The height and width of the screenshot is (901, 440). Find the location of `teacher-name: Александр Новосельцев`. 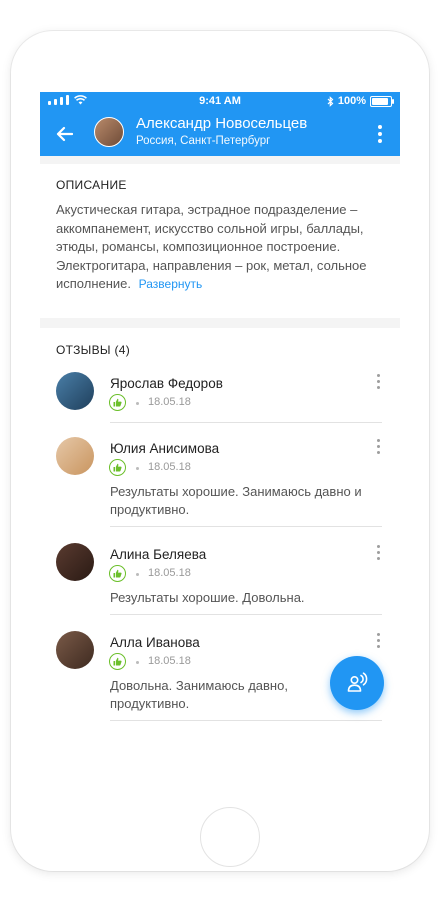

teacher-name: Александр Новосельцев is located at coordinates (222, 123).